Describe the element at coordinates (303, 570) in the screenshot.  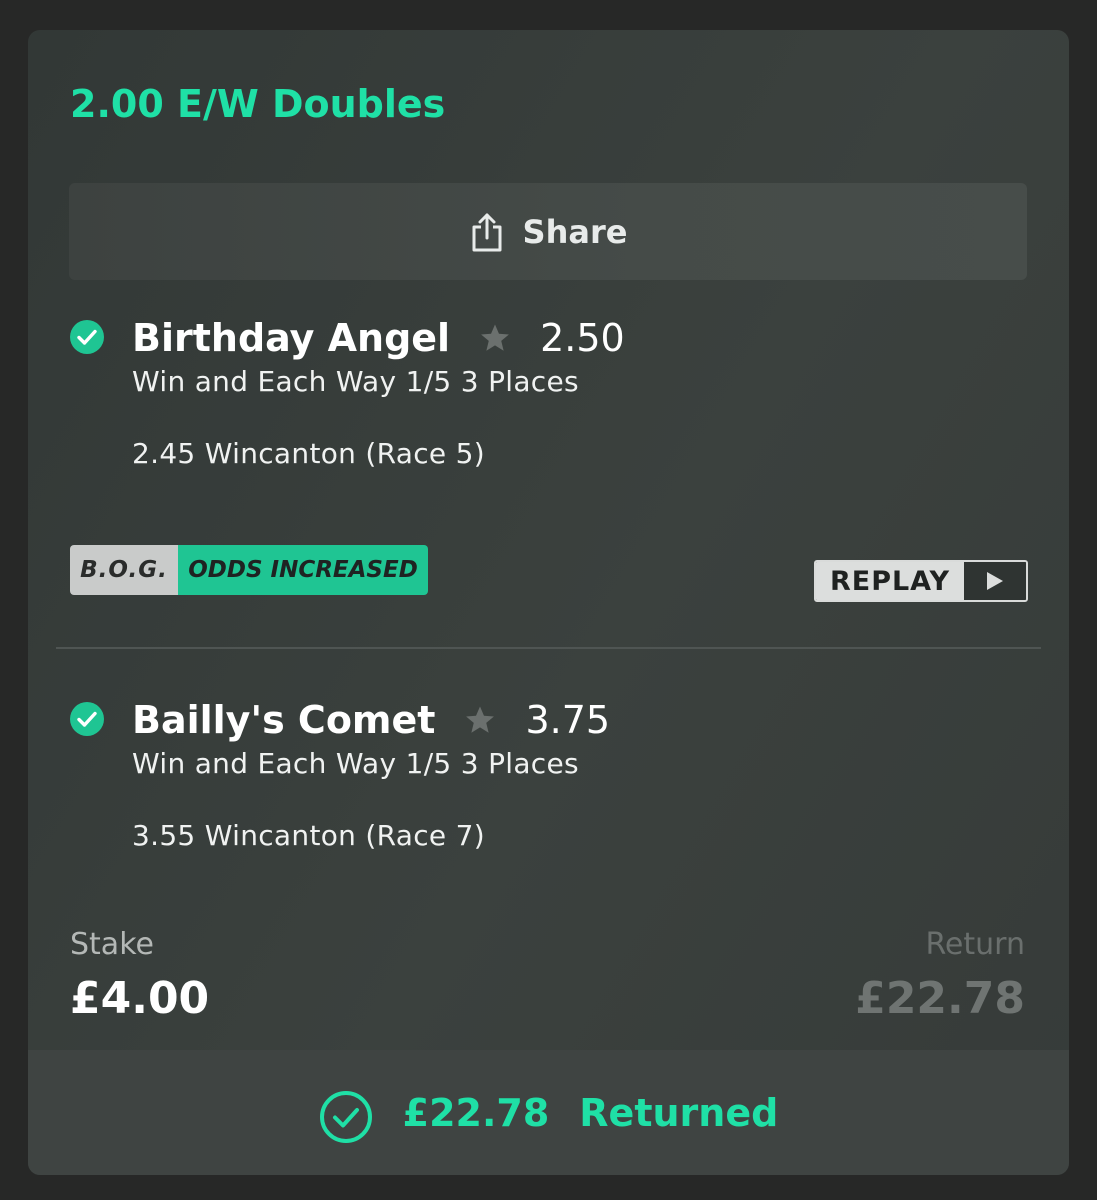
I see `odds-increased-badge: ODDS INCREASED` at that location.